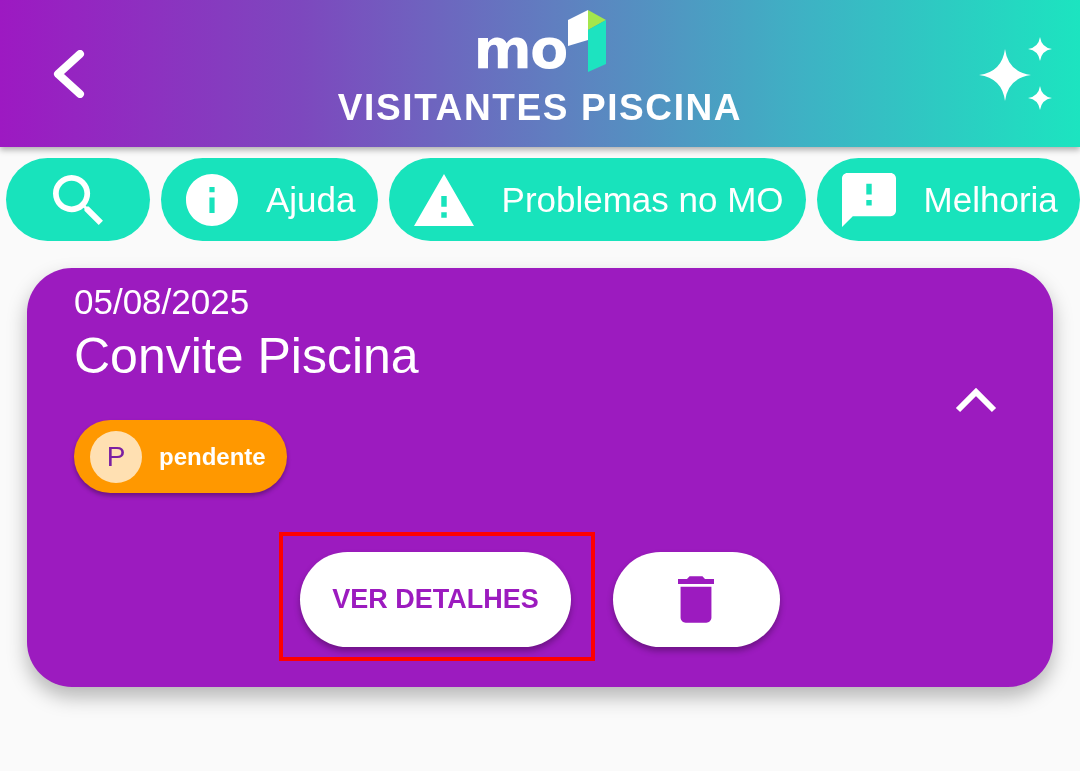 This screenshot has height=771, width=1080. What do you see at coordinates (162, 302) in the screenshot?
I see `visit-date: 05/08/2025` at bounding box center [162, 302].